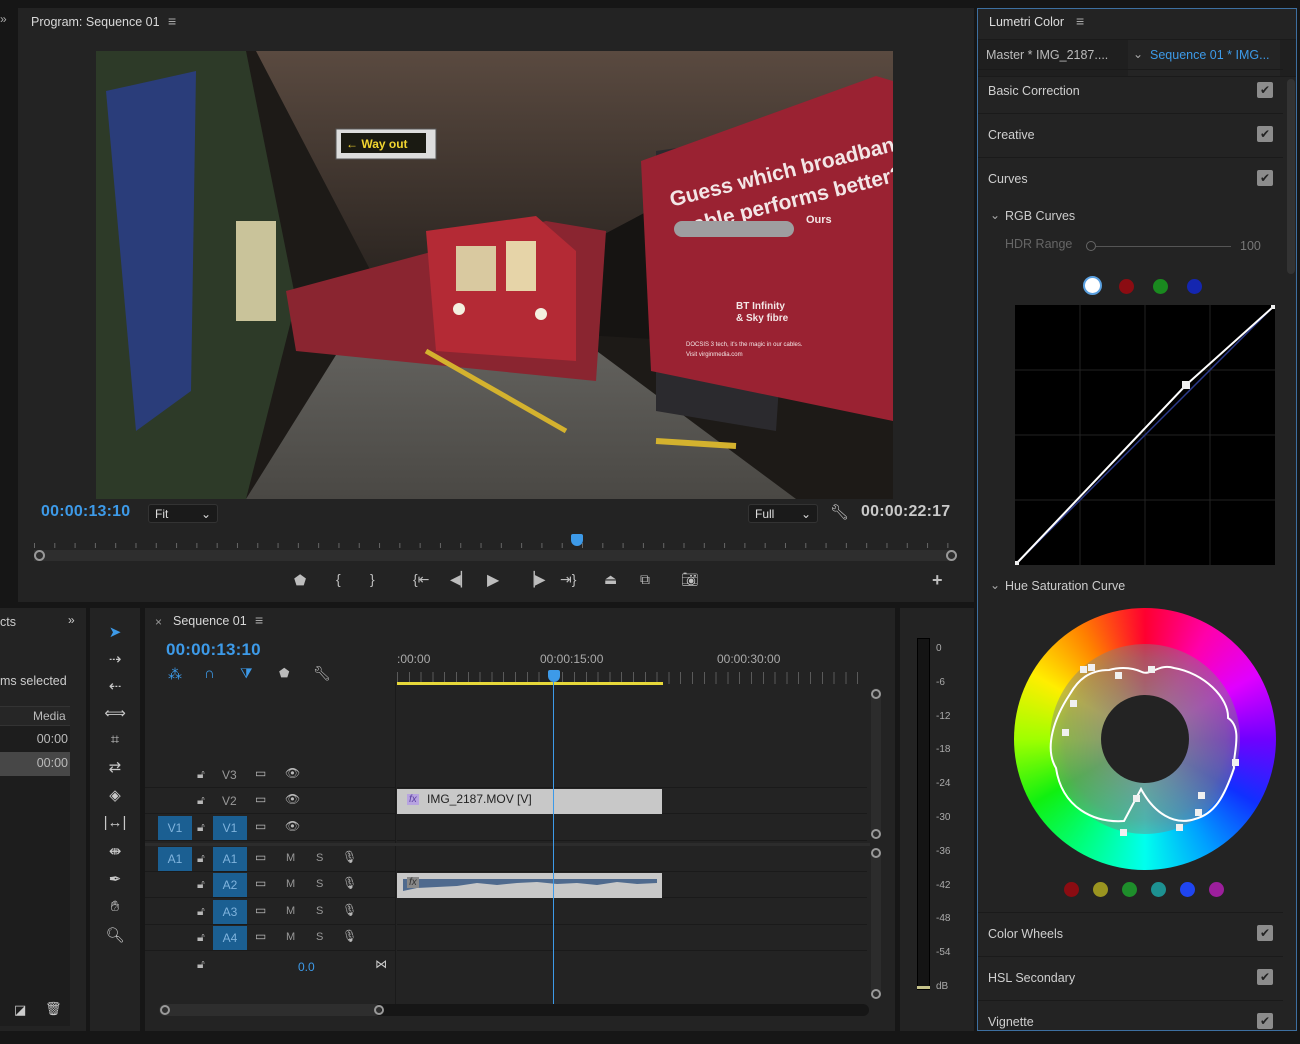 This screenshot has height=1044, width=1300. I want to click on zoom-handle-left, so click(165, 1010).